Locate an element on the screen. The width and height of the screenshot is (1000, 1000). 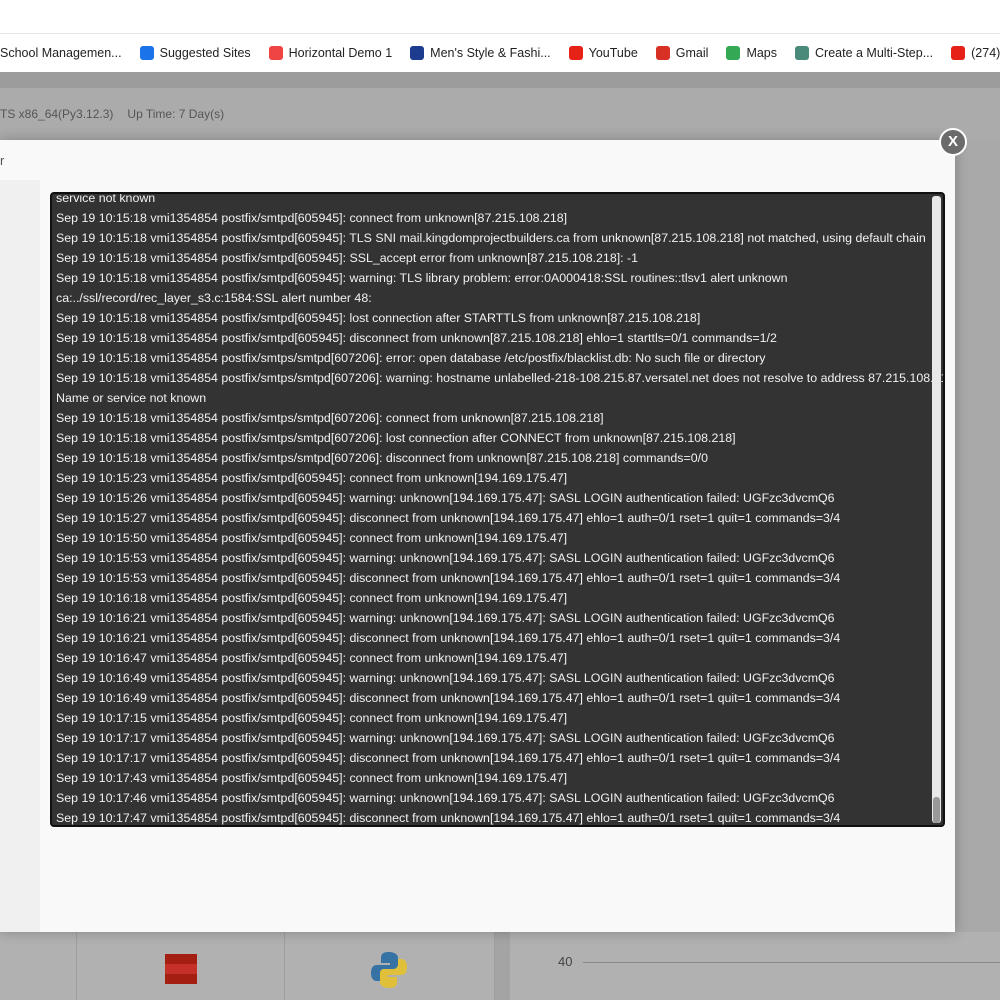
uptime: Up Time: 7 Day(s) is located at coordinates (176, 114).